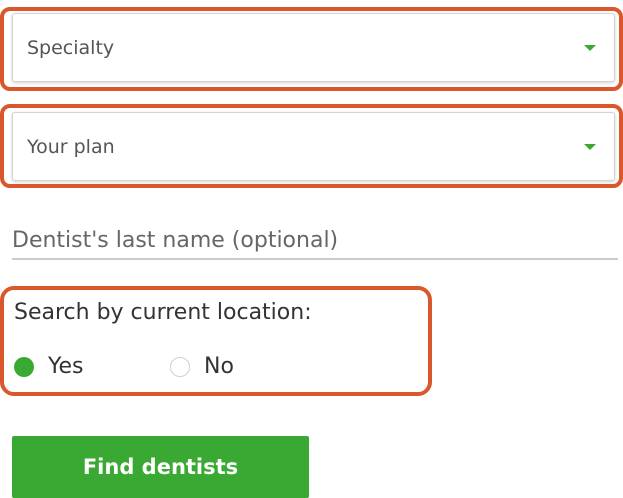 This screenshot has height=498, width=623. I want to click on radio-unchecked-icon, so click(180, 366).